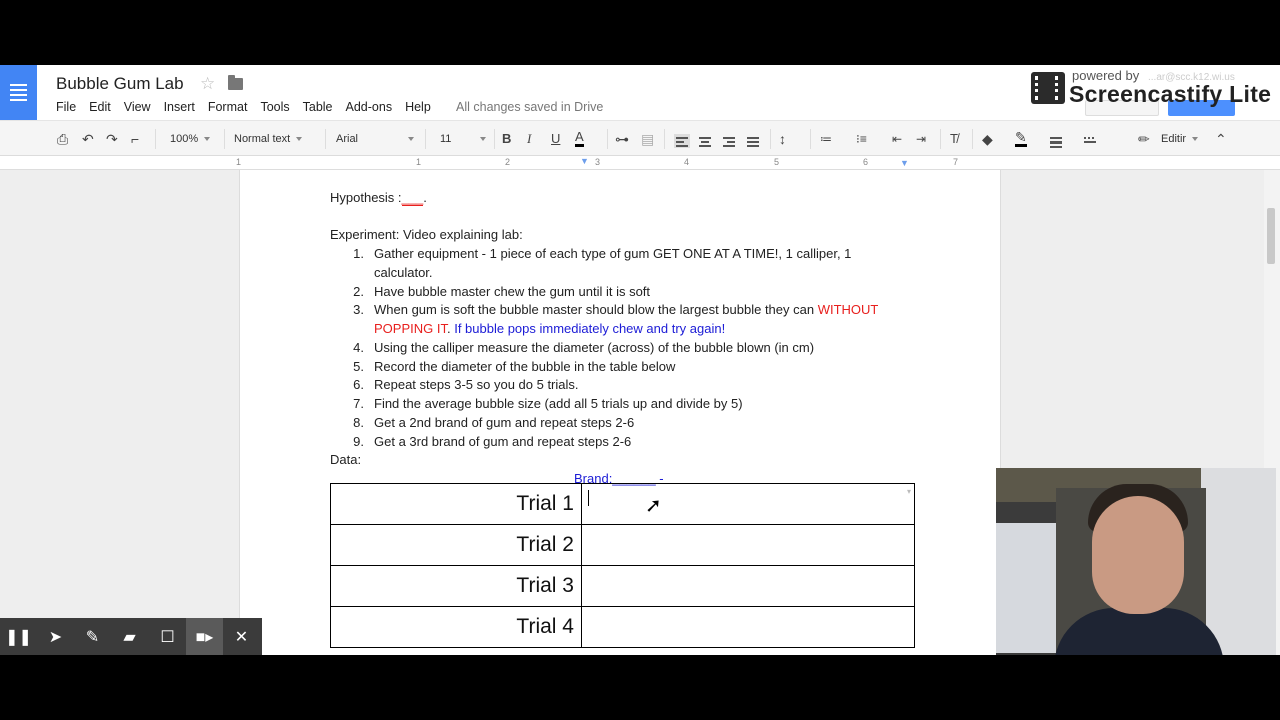  I want to click on table-row: Trial 2, so click(622, 545).